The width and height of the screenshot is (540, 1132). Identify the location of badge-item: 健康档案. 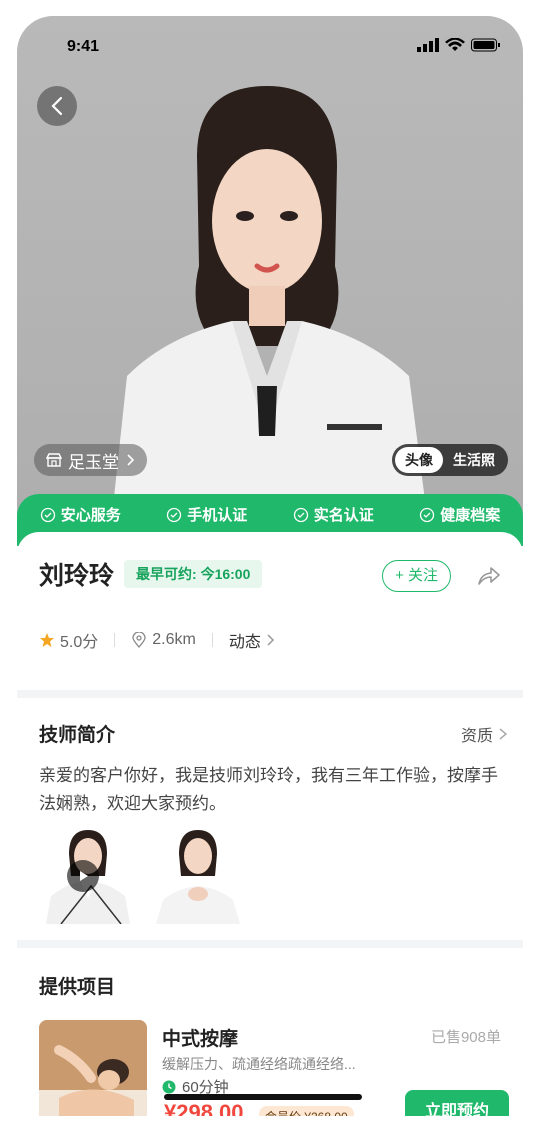
(459, 514).